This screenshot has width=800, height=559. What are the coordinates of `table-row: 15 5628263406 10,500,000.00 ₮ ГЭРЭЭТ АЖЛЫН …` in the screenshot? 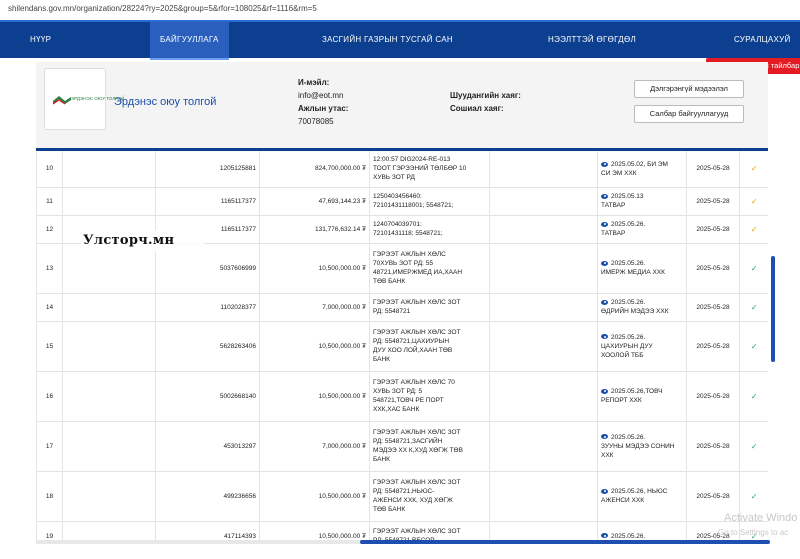 It's located at (402, 346).